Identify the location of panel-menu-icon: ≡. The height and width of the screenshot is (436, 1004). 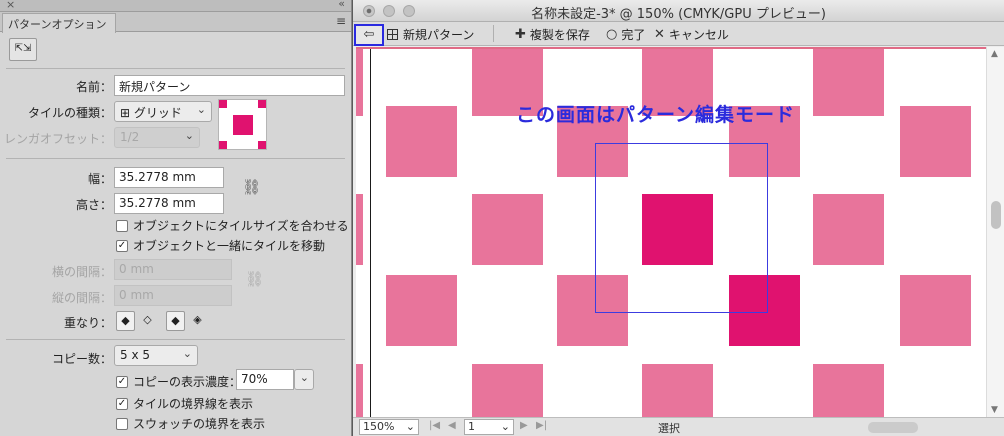
(341, 21).